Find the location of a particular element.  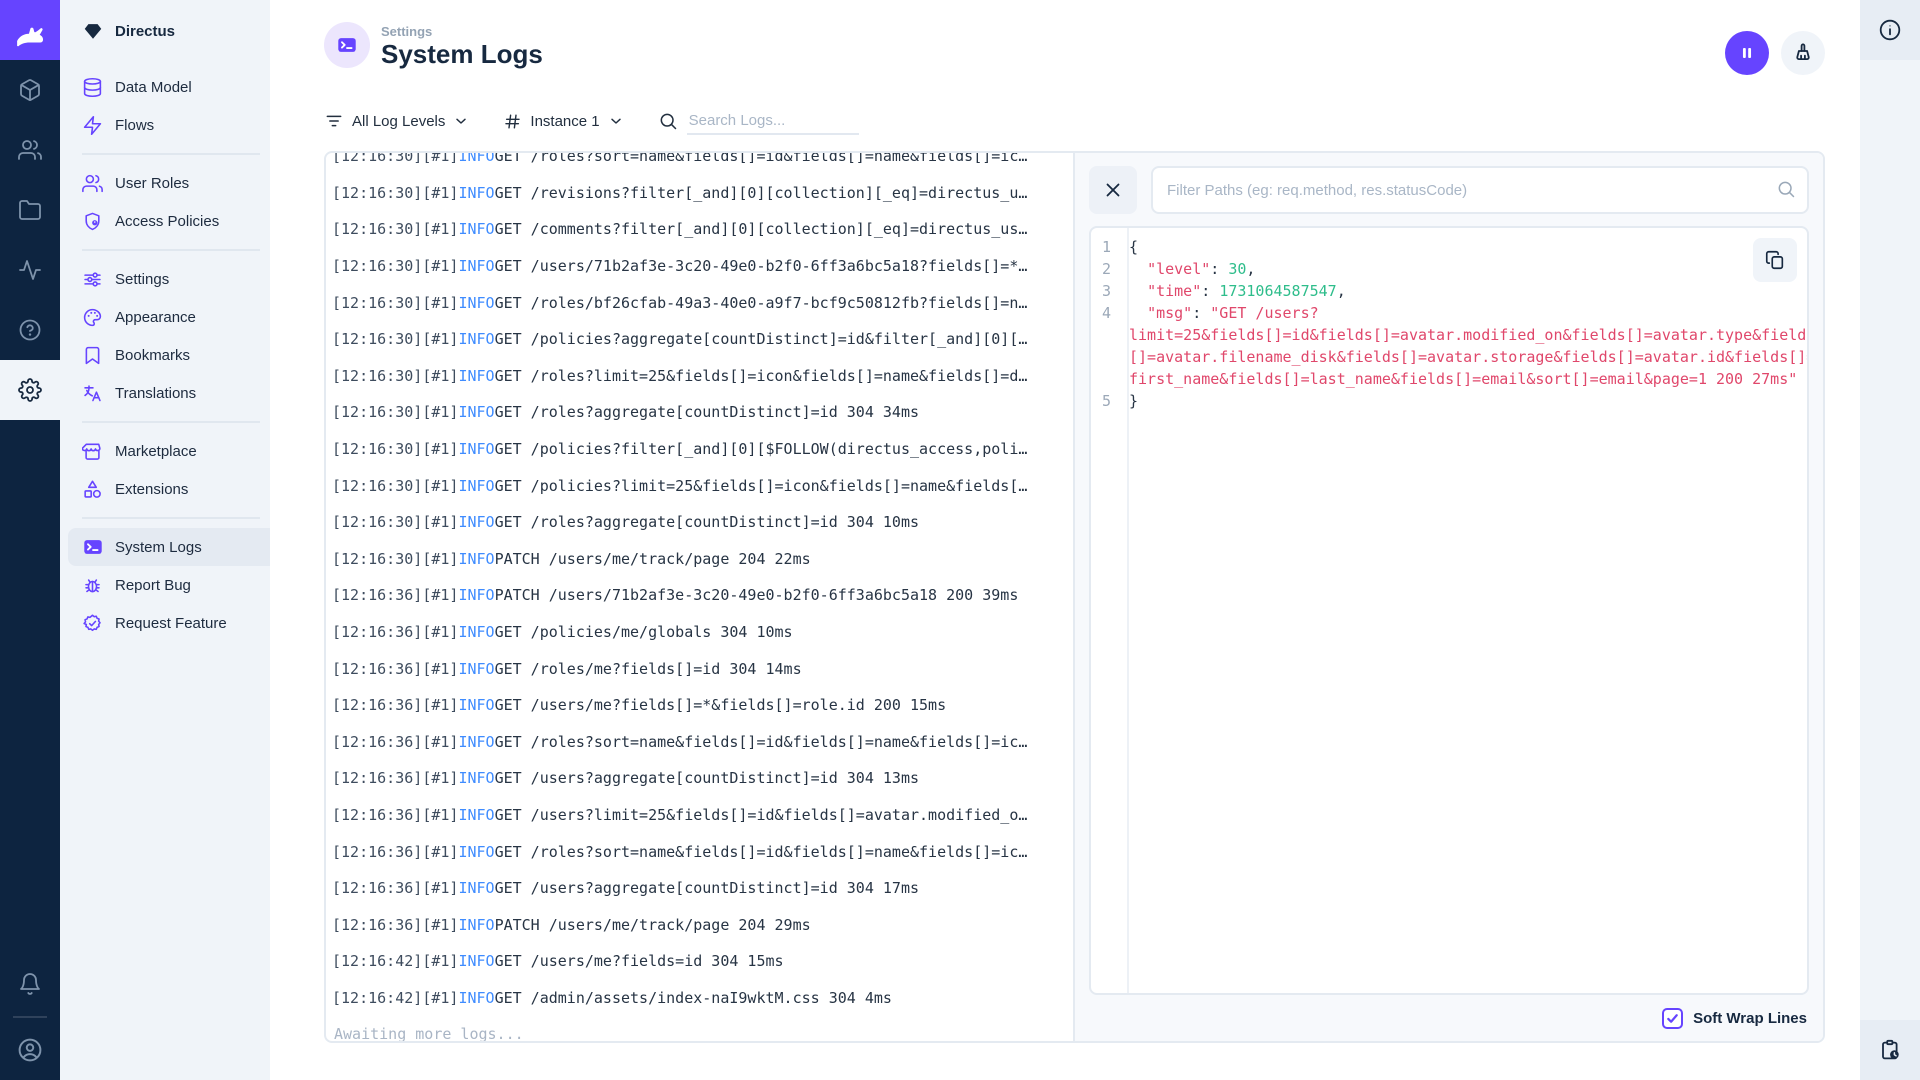

sidebar-item-extensions: Extensions is located at coordinates (165, 489).